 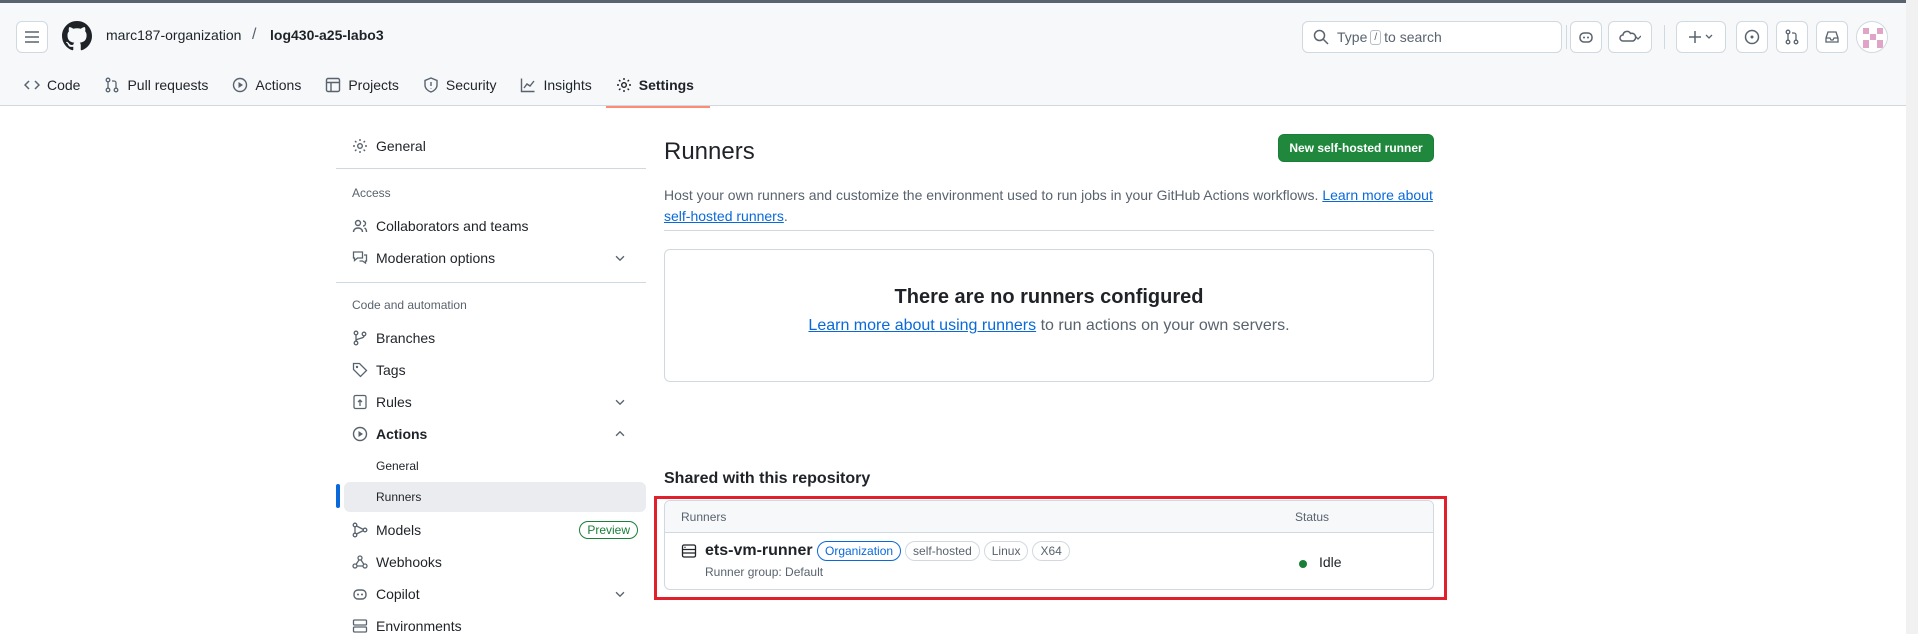 What do you see at coordinates (32, 85) in the screenshot?
I see `code-icon` at bounding box center [32, 85].